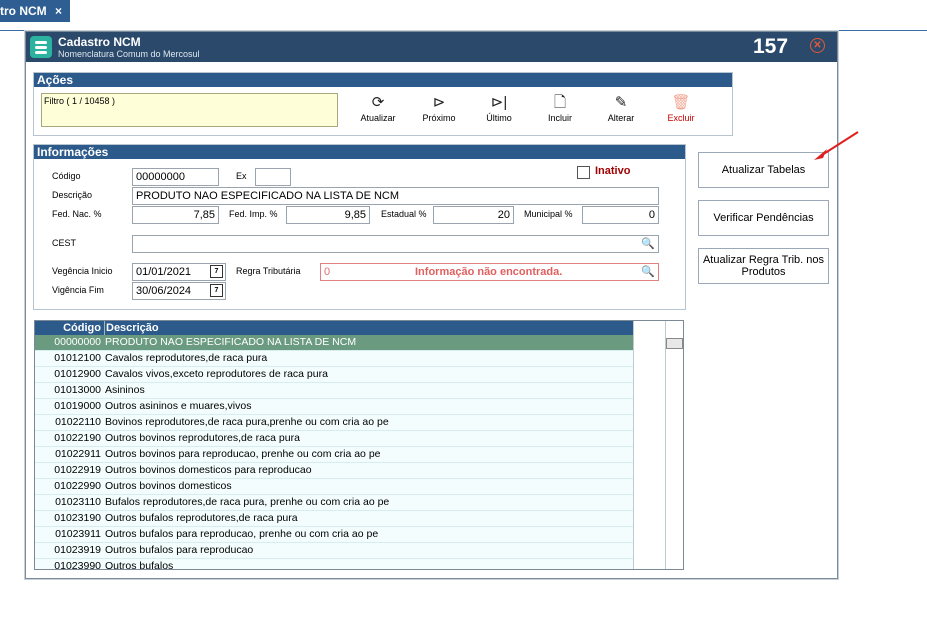  I want to click on column-header-codigo: Código, so click(68, 328).